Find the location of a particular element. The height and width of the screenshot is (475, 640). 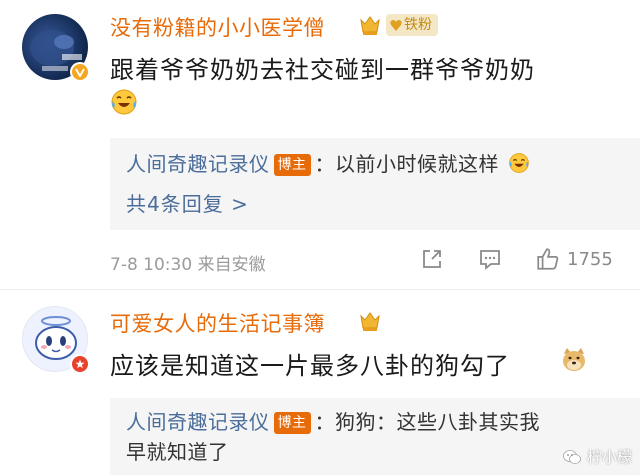

share-button is located at coordinates (432, 259).